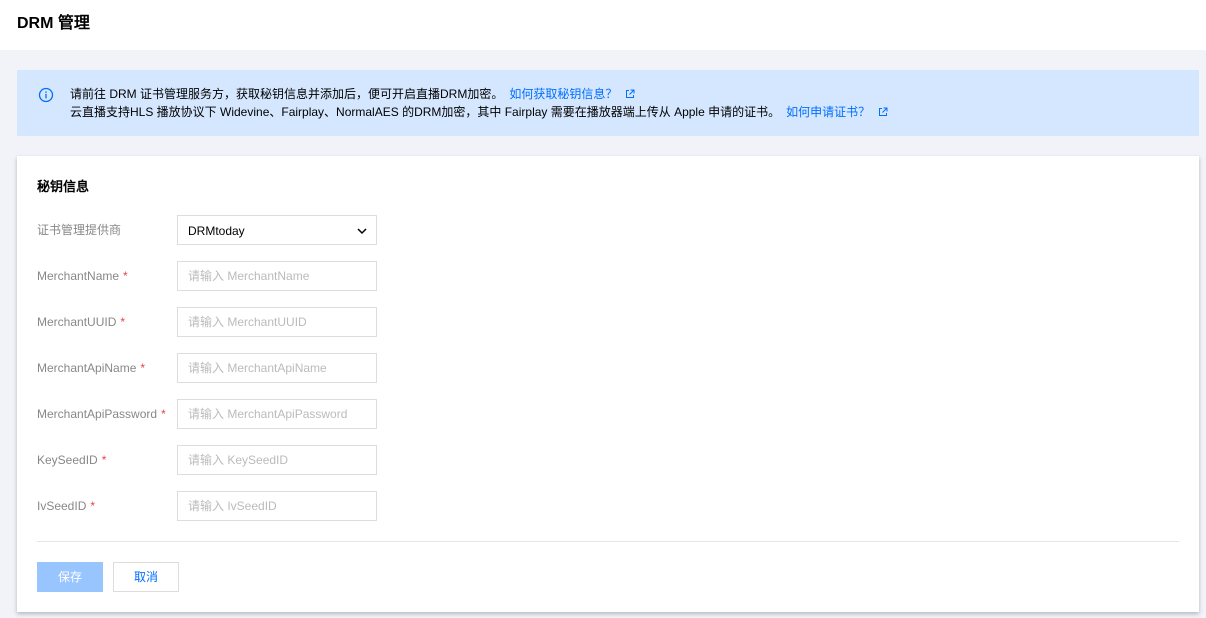 This screenshot has width=1206, height=618. I want to click on form-row-provider: 证书管理提供商 DRMtoday, so click(237, 230).